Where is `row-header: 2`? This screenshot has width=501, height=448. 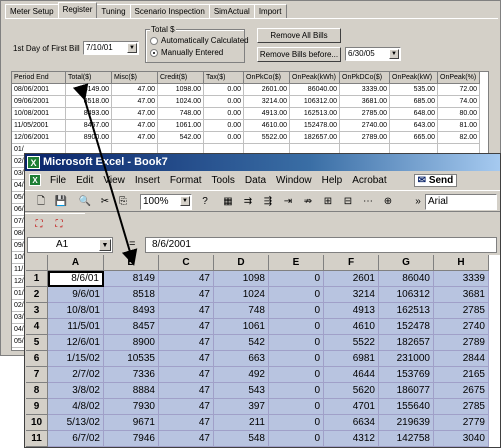
row-header: 2 is located at coordinates (37, 295).